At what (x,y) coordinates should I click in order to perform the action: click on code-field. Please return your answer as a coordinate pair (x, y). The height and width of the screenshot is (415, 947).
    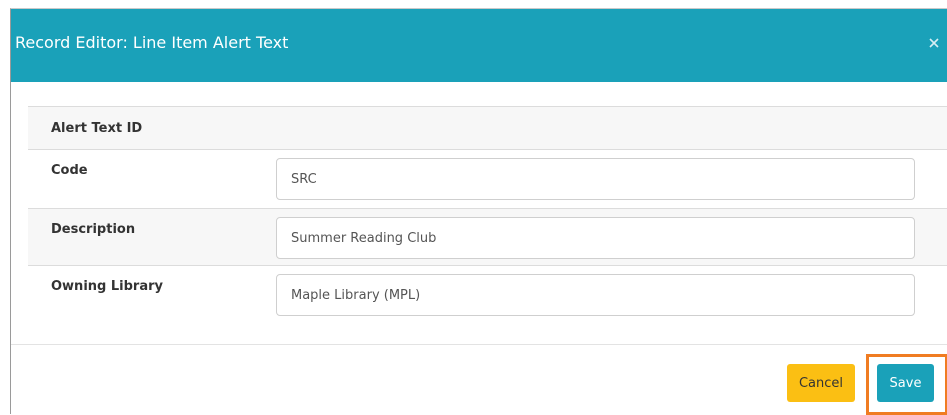
    Looking at the image, I should click on (595, 179).